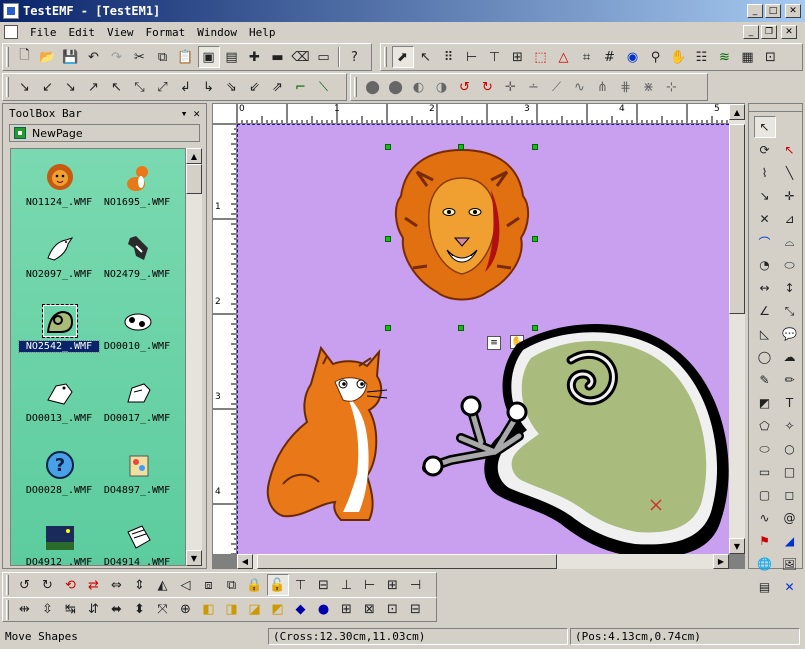 This screenshot has width=805, height=649. What do you see at coordinates (347, 585) in the screenshot?
I see `align-bottom-edge-icon: ⊥` at bounding box center [347, 585].